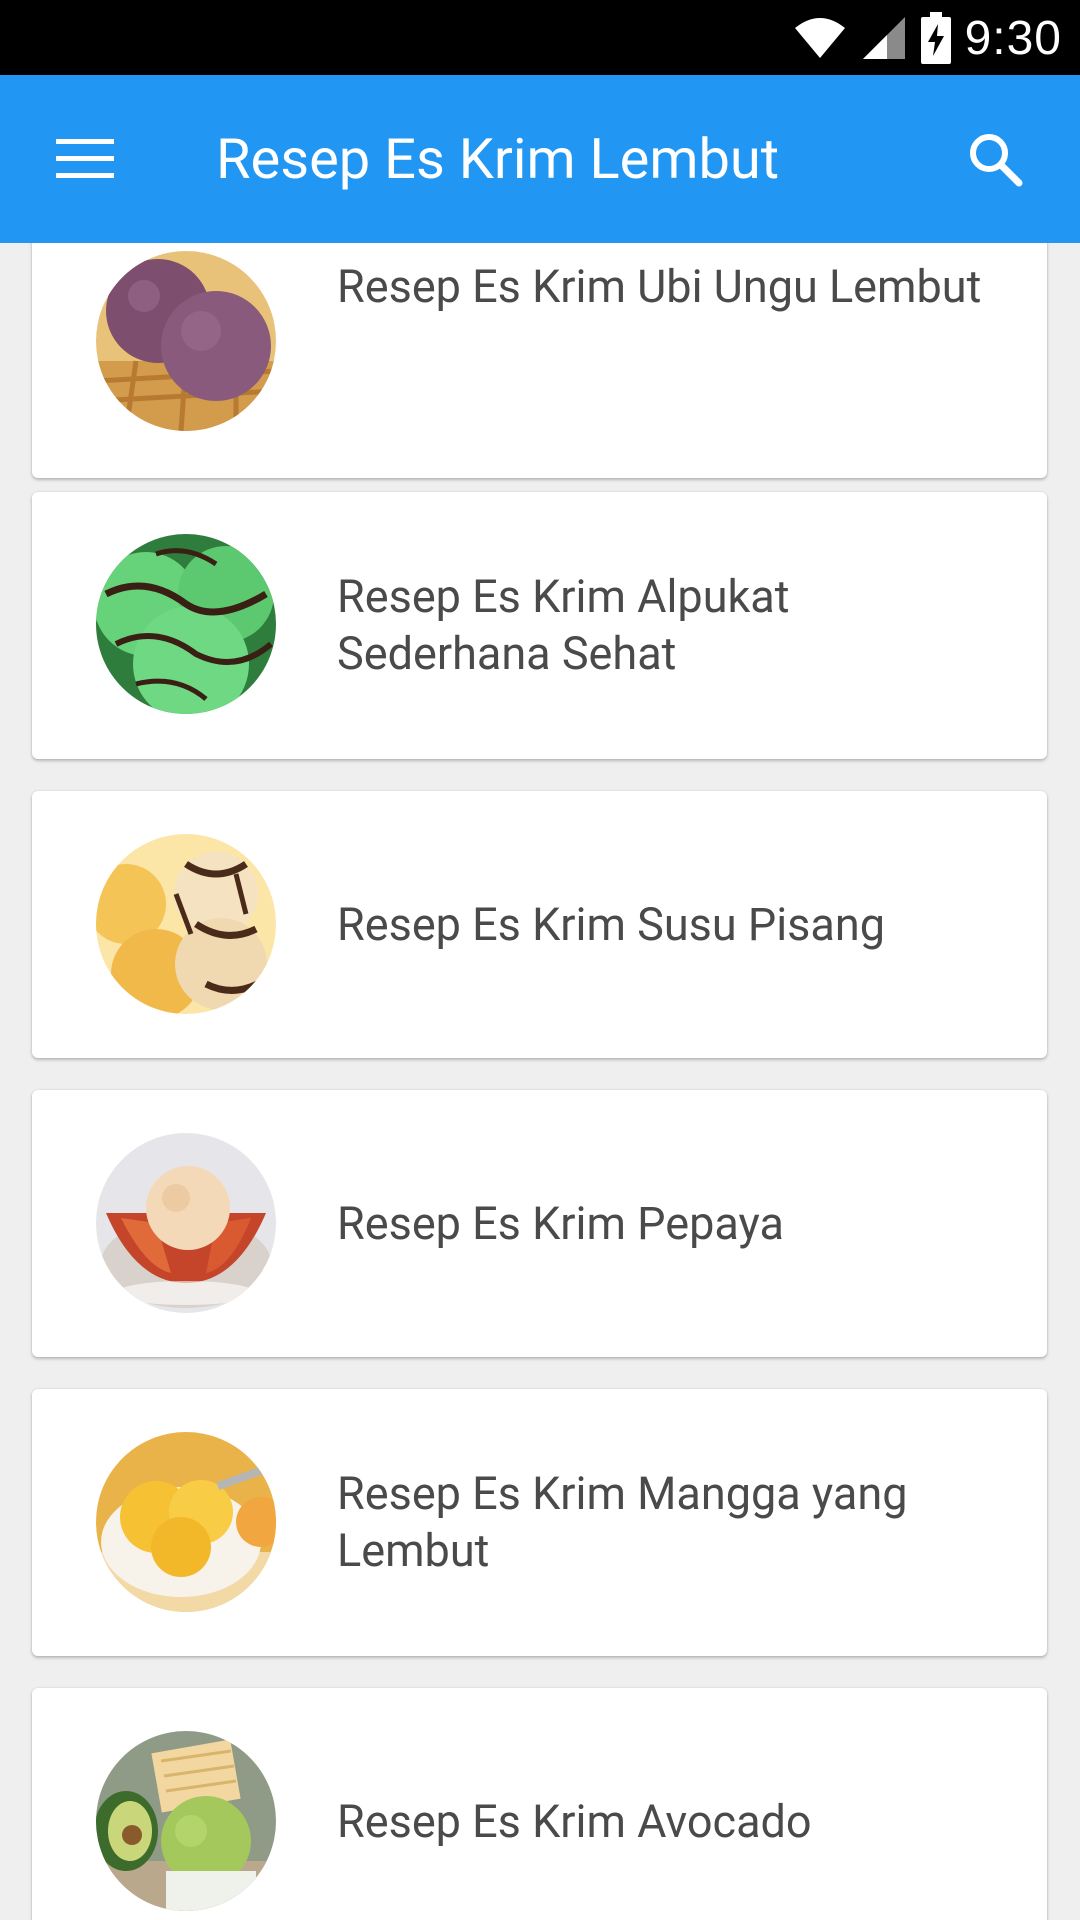 The image size is (1080, 1920). What do you see at coordinates (883, 38) in the screenshot?
I see `cell-signal-icon` at bounding box center [883, 38].